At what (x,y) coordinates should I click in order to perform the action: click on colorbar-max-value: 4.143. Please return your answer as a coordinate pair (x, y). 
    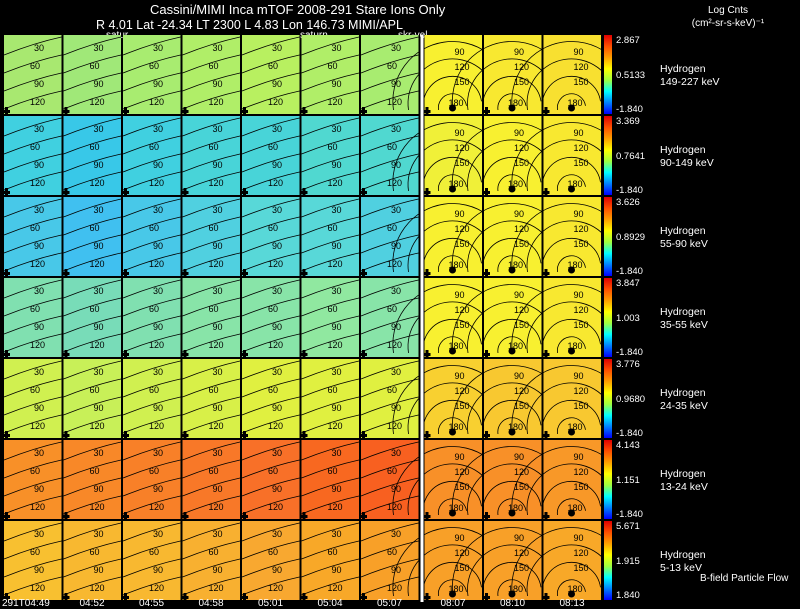
    Looking at the image, I should click on (628, 445).